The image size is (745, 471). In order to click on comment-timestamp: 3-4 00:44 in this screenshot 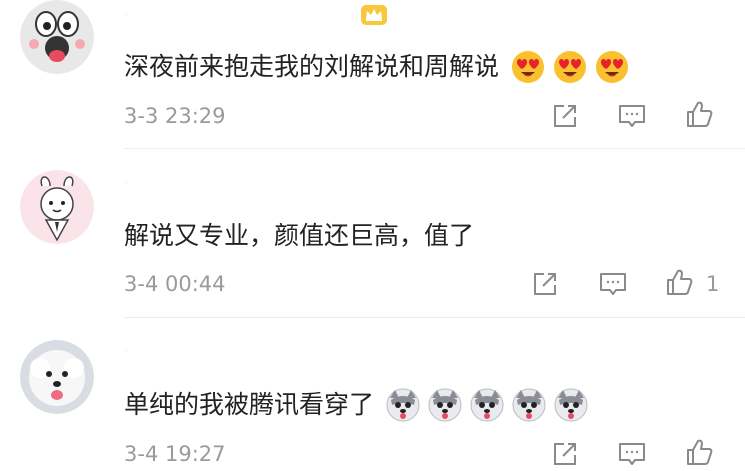, I will do `click(175, 284)`.